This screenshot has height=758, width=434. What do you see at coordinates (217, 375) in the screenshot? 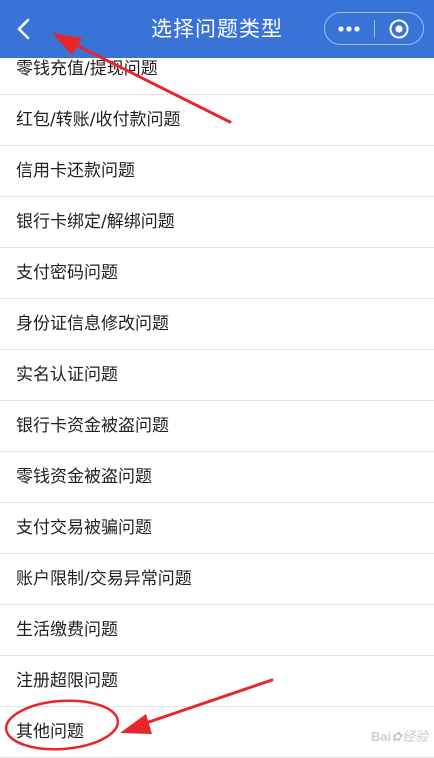
I see `list-item: 实名认证问题` at bounding box center [217, 375].